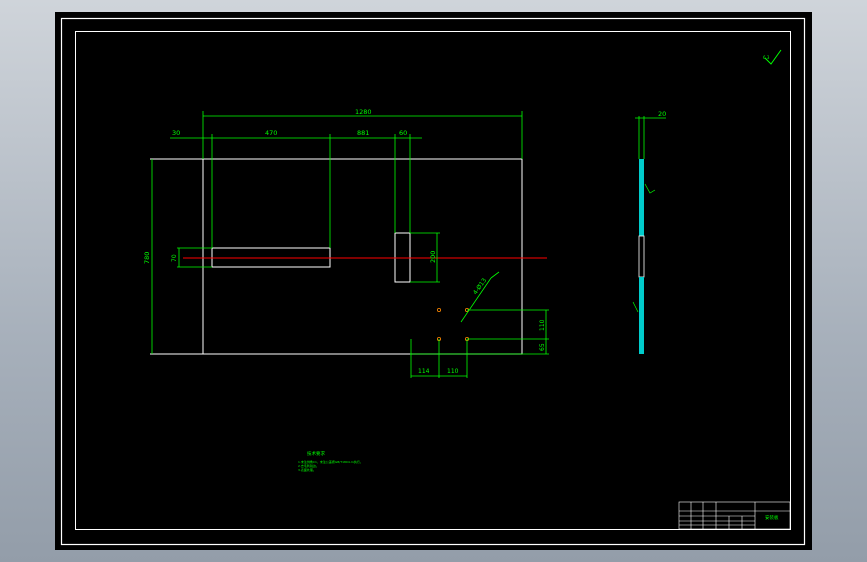  I want to click on side-hatch-upper, so click(641, 197).